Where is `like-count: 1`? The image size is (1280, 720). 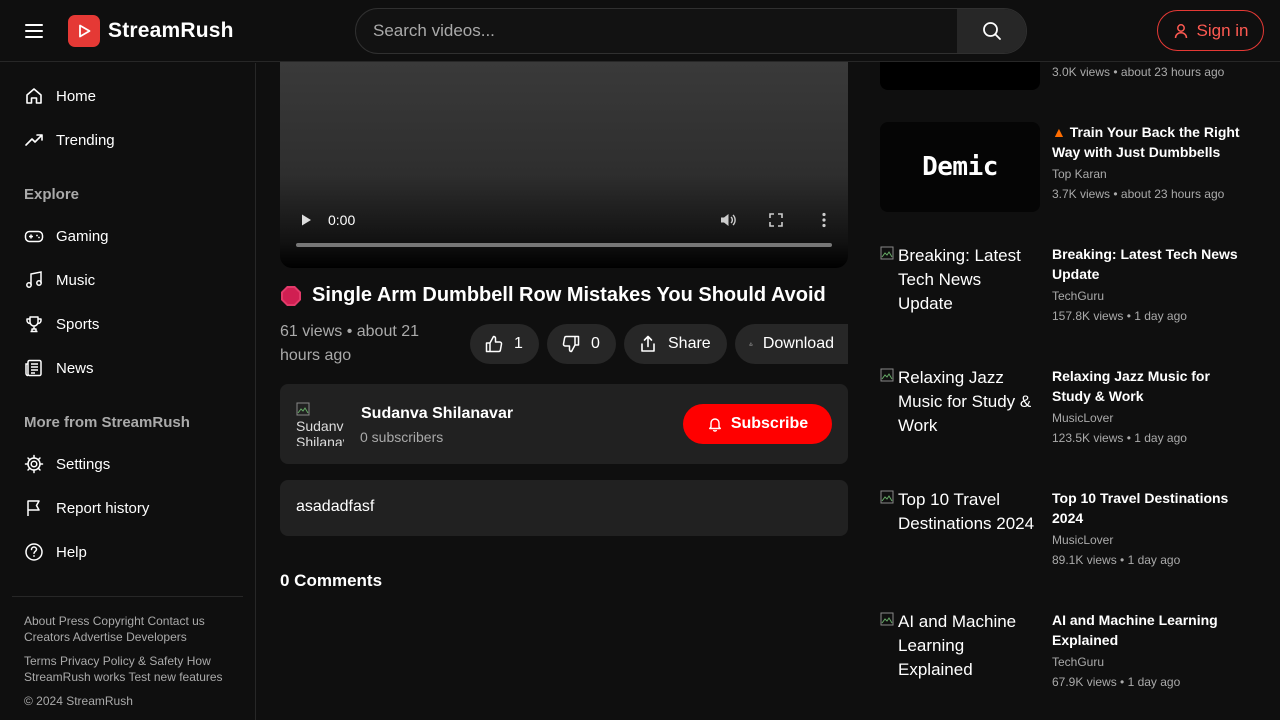
like-count: 1 is located at coordinates (518, 343).